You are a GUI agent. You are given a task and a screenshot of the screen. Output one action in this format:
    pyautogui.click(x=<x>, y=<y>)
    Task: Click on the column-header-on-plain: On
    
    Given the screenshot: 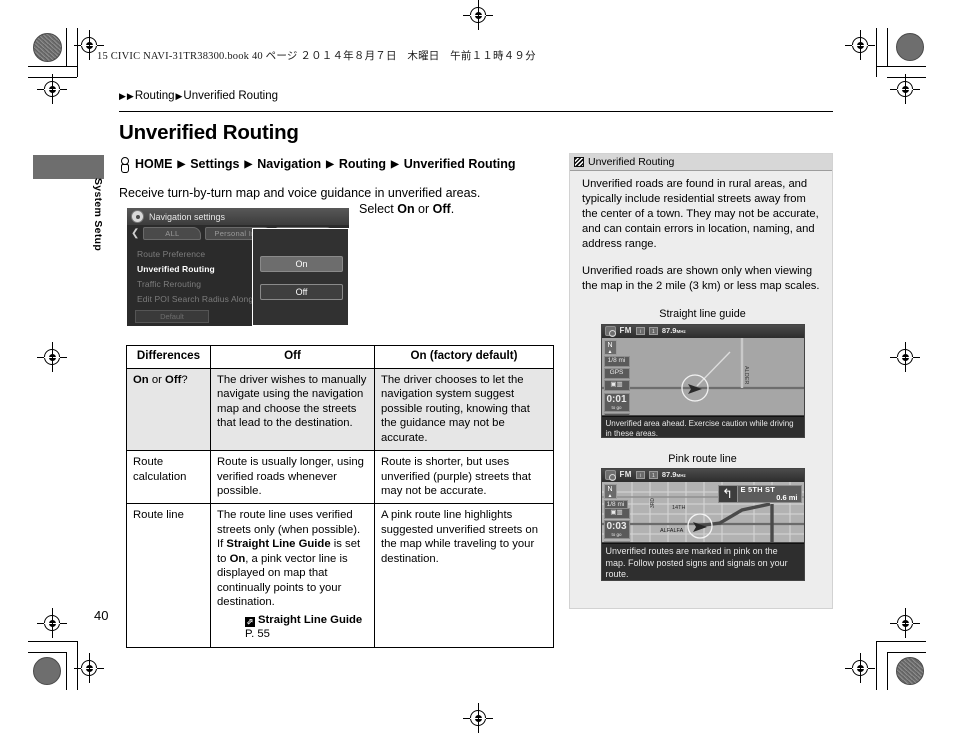 What is the action you would take?
    pyautogui.click(x=420, y=355)
    